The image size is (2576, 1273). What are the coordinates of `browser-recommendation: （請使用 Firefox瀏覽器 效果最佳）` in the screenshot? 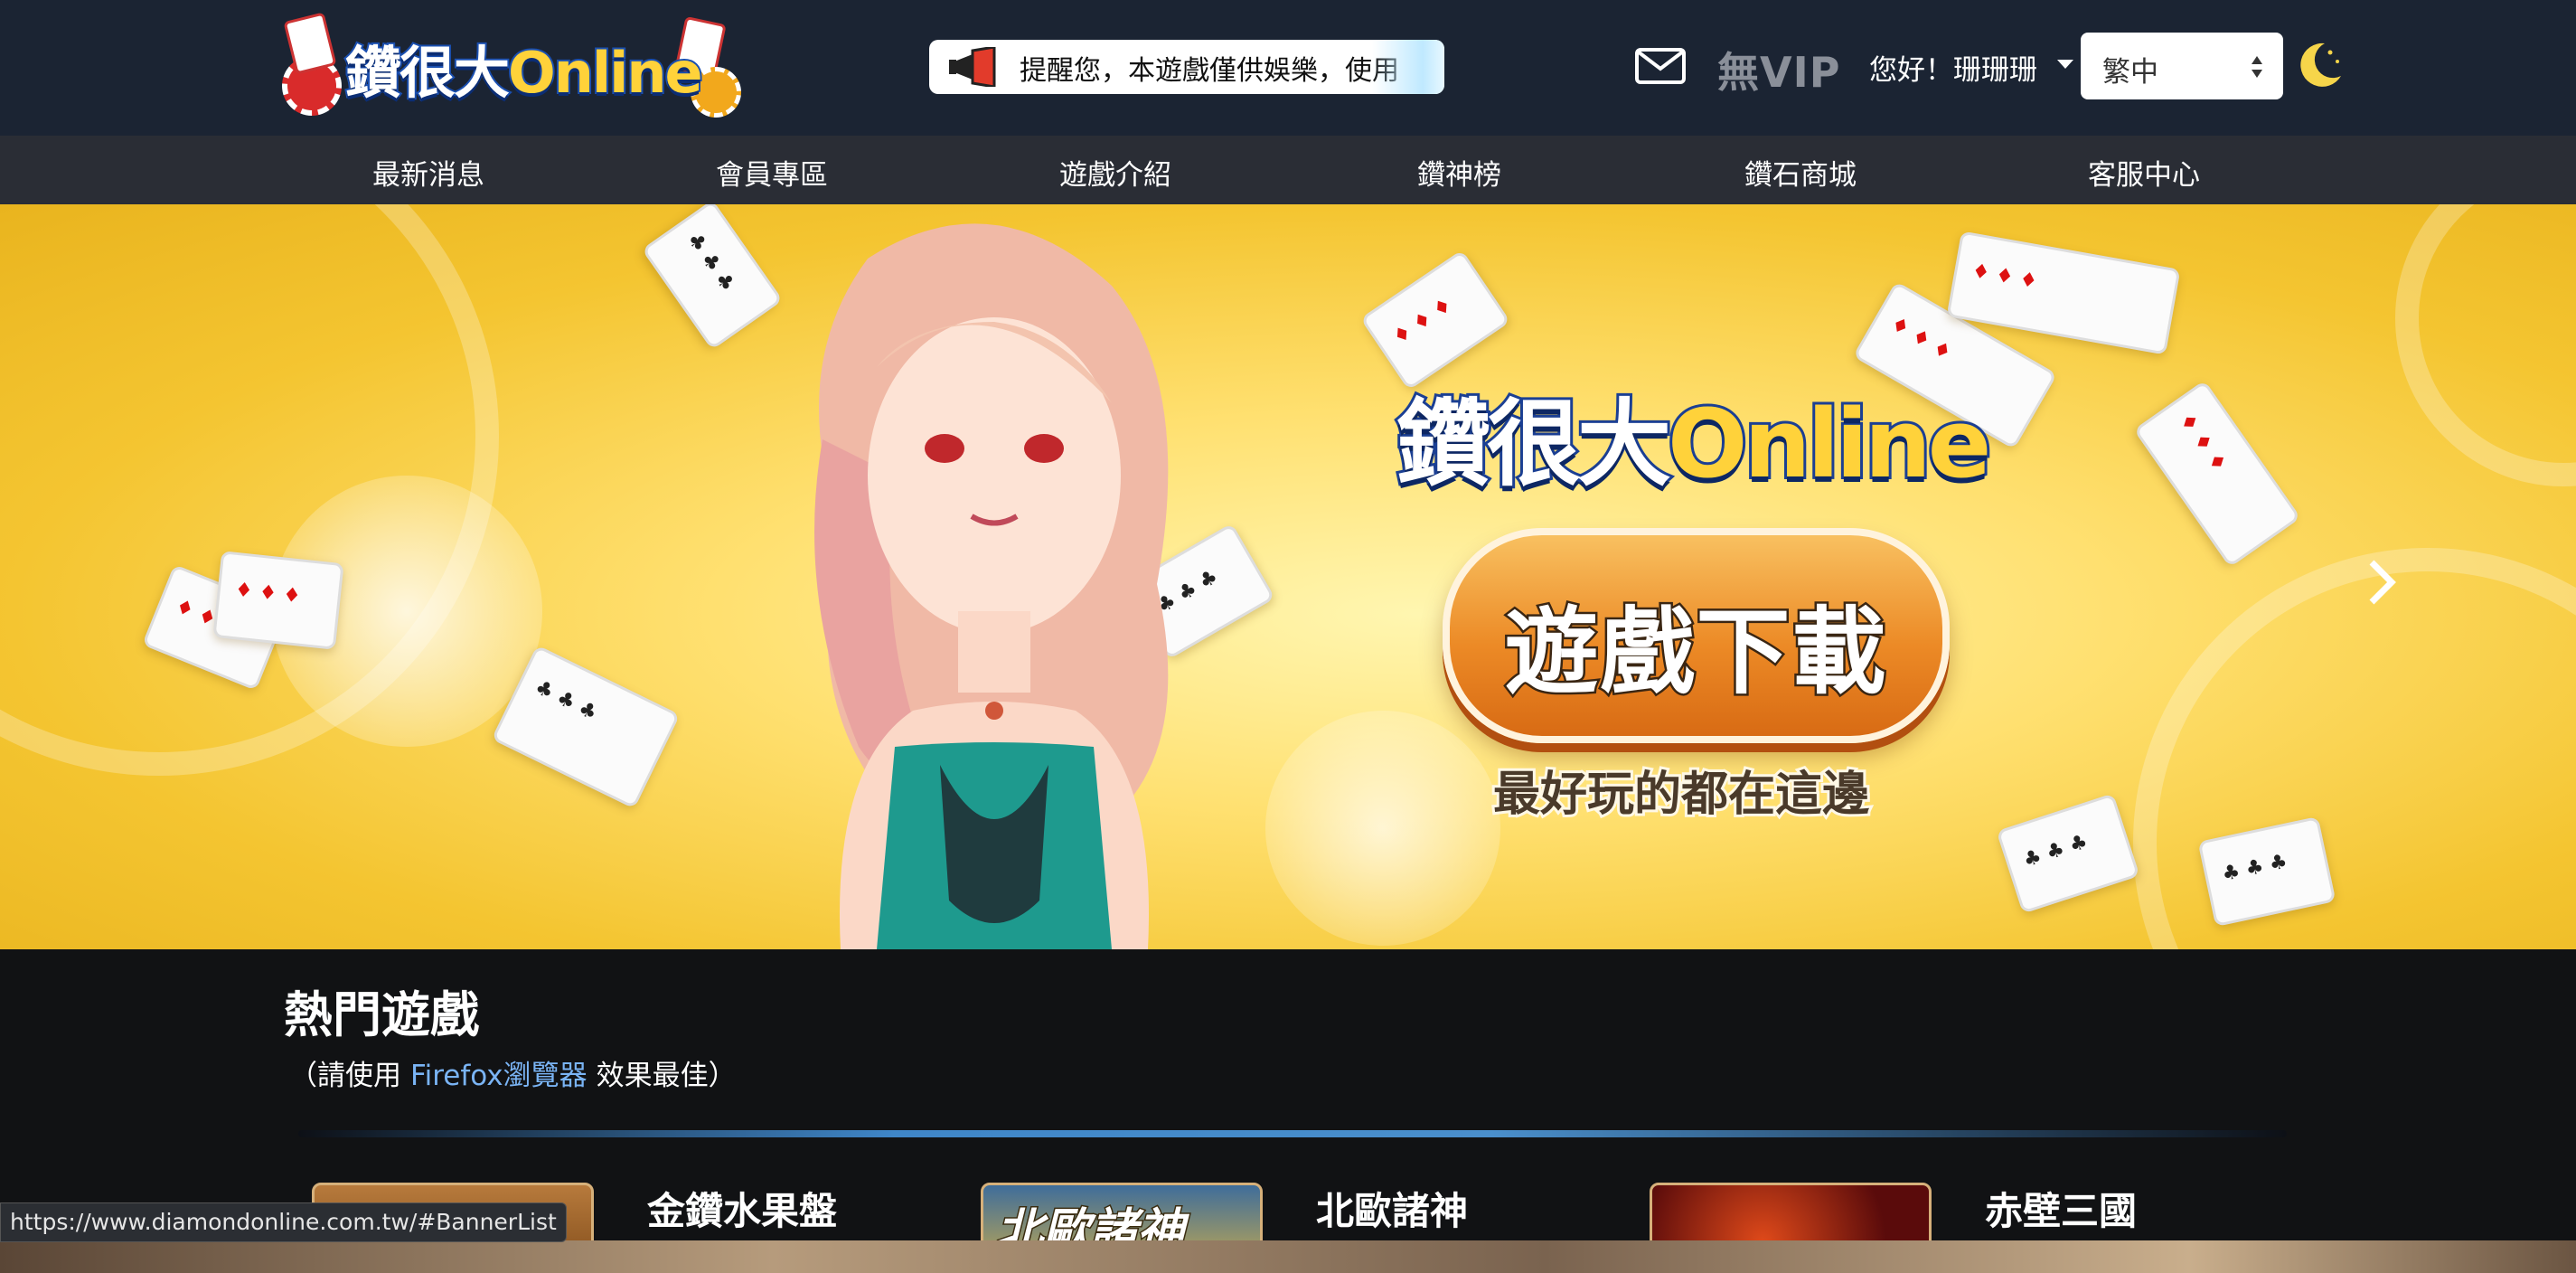 It's located at (513, 1076).